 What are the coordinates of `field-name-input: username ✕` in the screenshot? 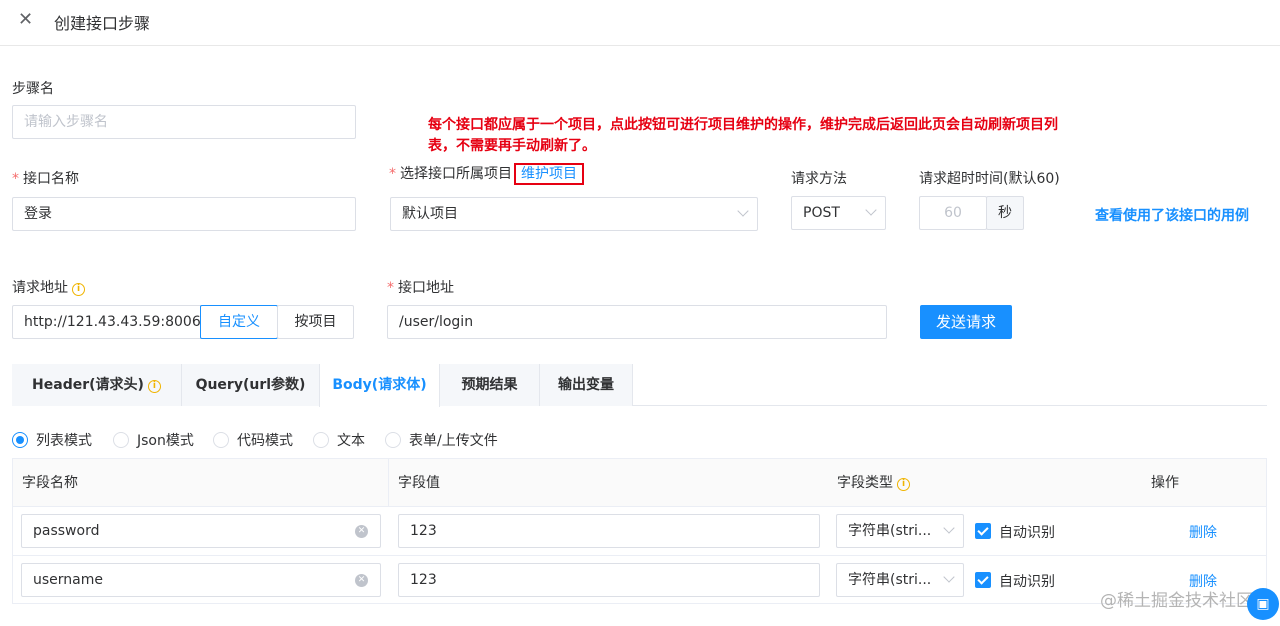 It's located at (201, 580).